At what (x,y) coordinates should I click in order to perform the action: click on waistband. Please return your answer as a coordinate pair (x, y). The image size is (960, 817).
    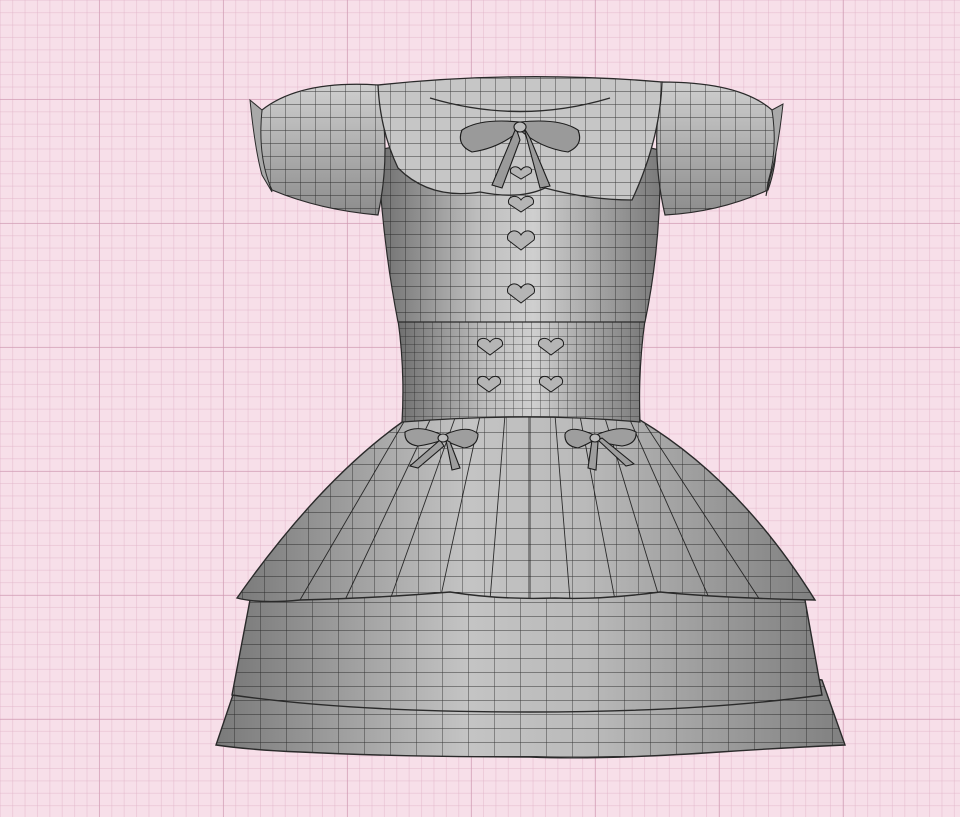
    Looking at the image, I should click on (520, 372).